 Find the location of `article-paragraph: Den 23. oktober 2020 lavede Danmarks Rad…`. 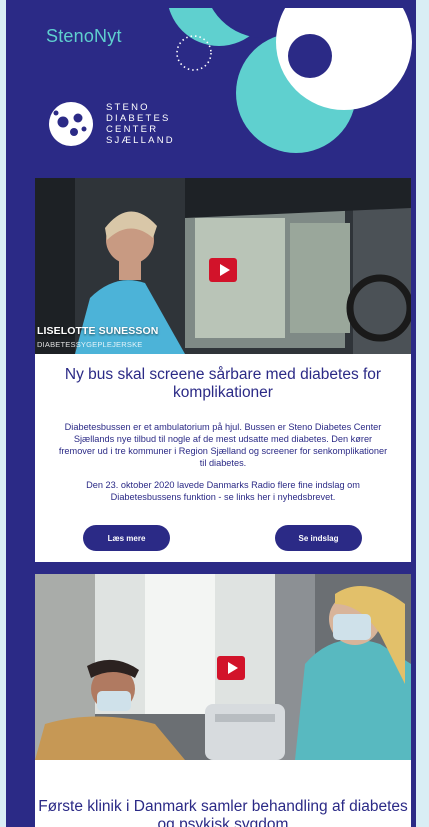

article-paragraph: Den 23. oktober 2020 lavede Danmarks Rad… is located at coordinates (223, 491).